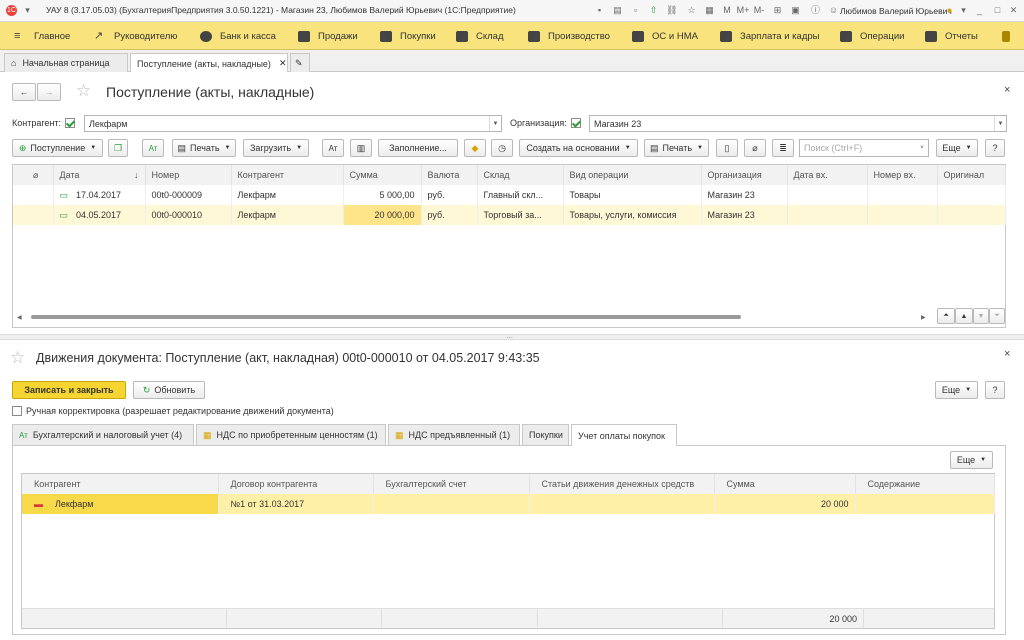 This screenshot has width=1024, height=640. Describe the element at coordinates (520, 175) in the screenshot. I see `column-header: Склад` at that location.